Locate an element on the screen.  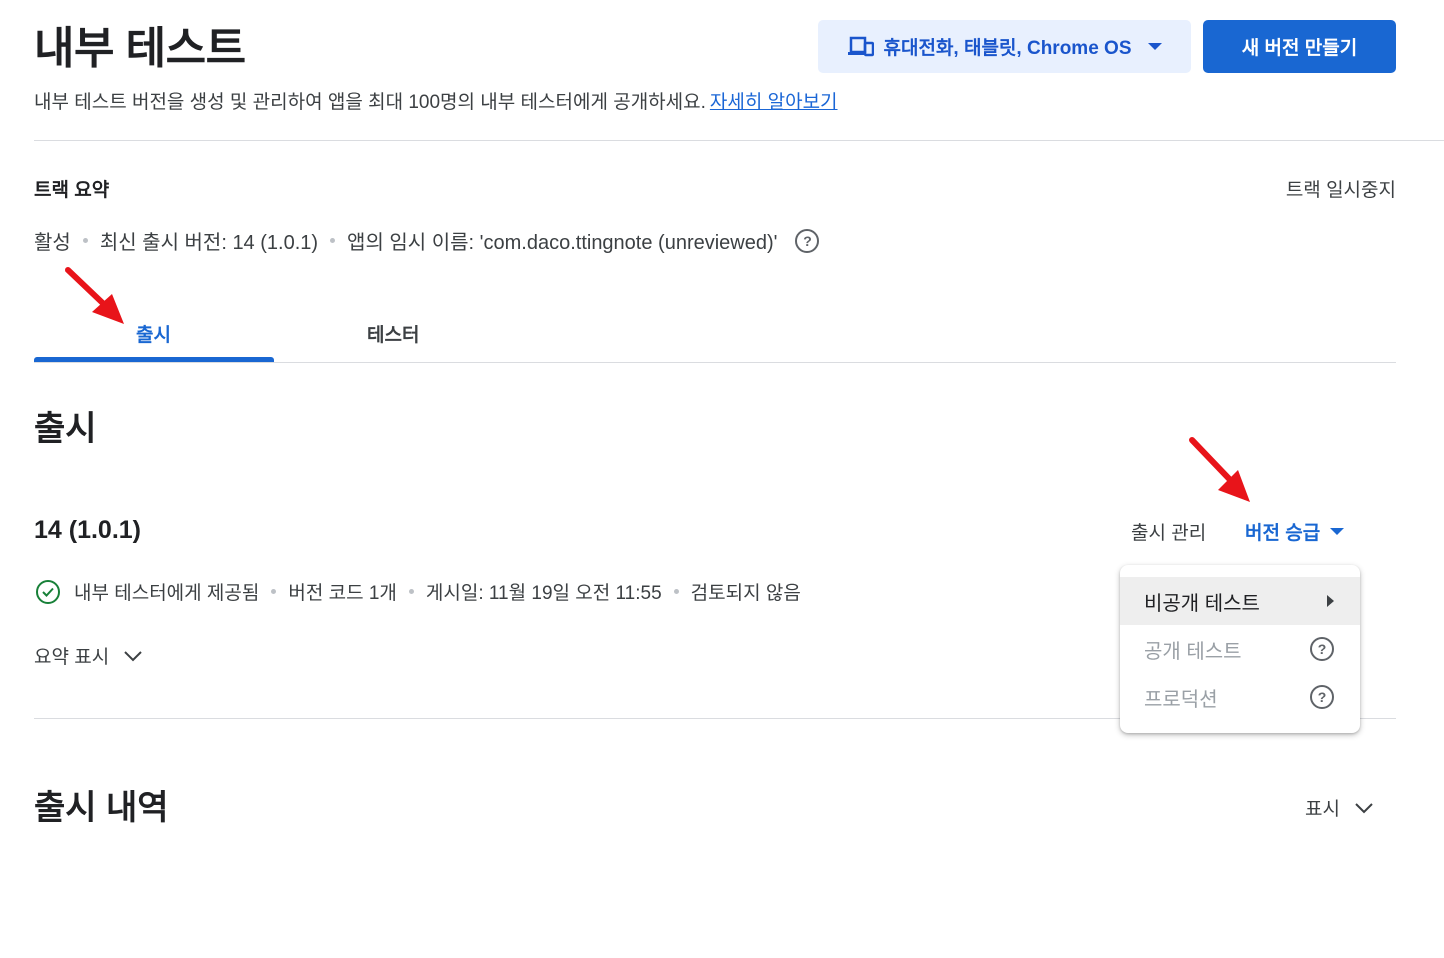
show-summary-label: 요약 표시 is located at coordinates (72, 657).